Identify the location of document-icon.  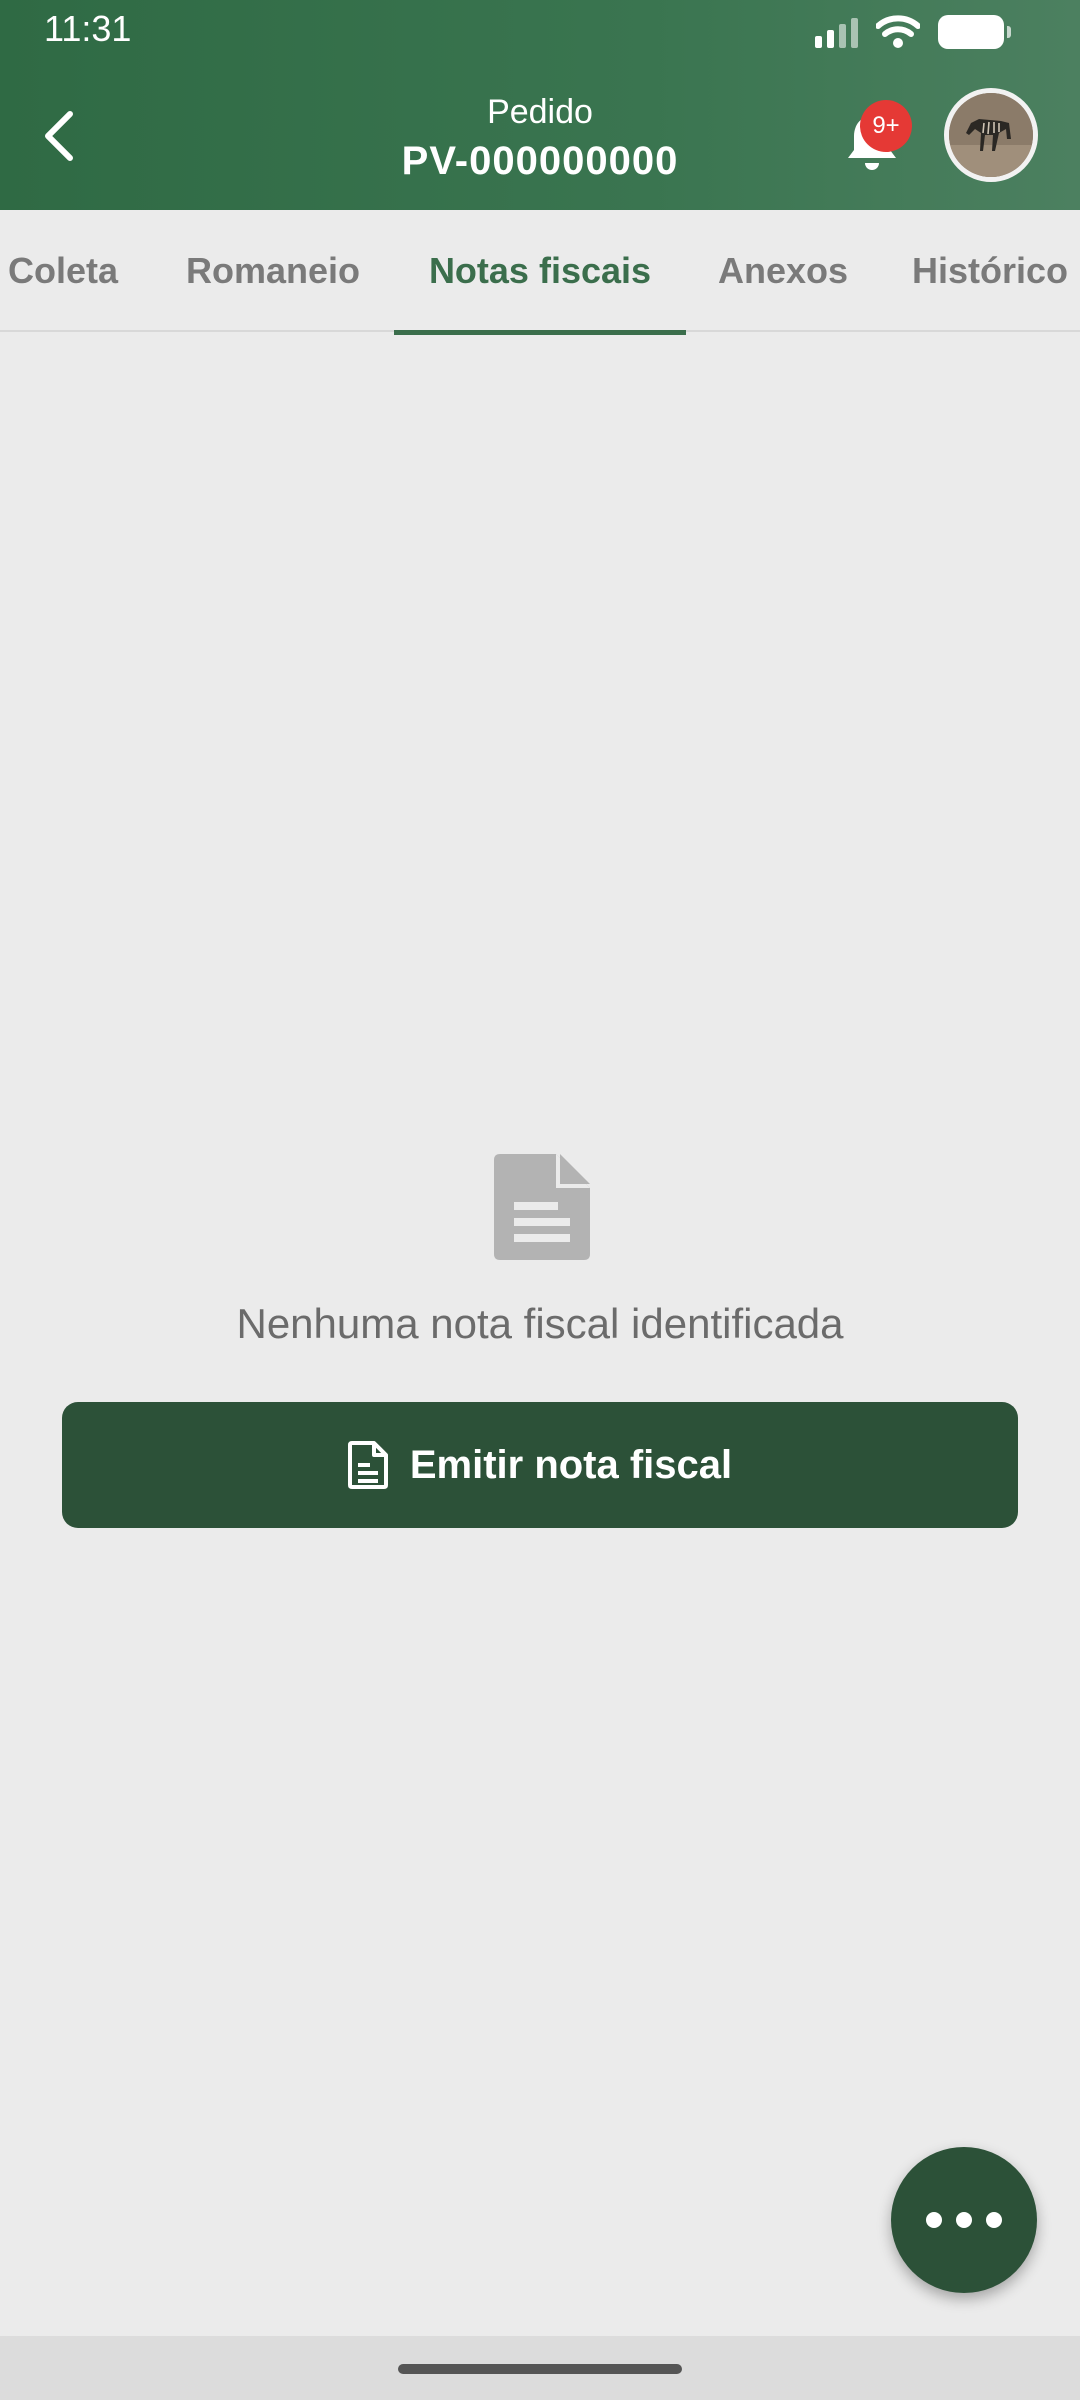
(542, 1207).